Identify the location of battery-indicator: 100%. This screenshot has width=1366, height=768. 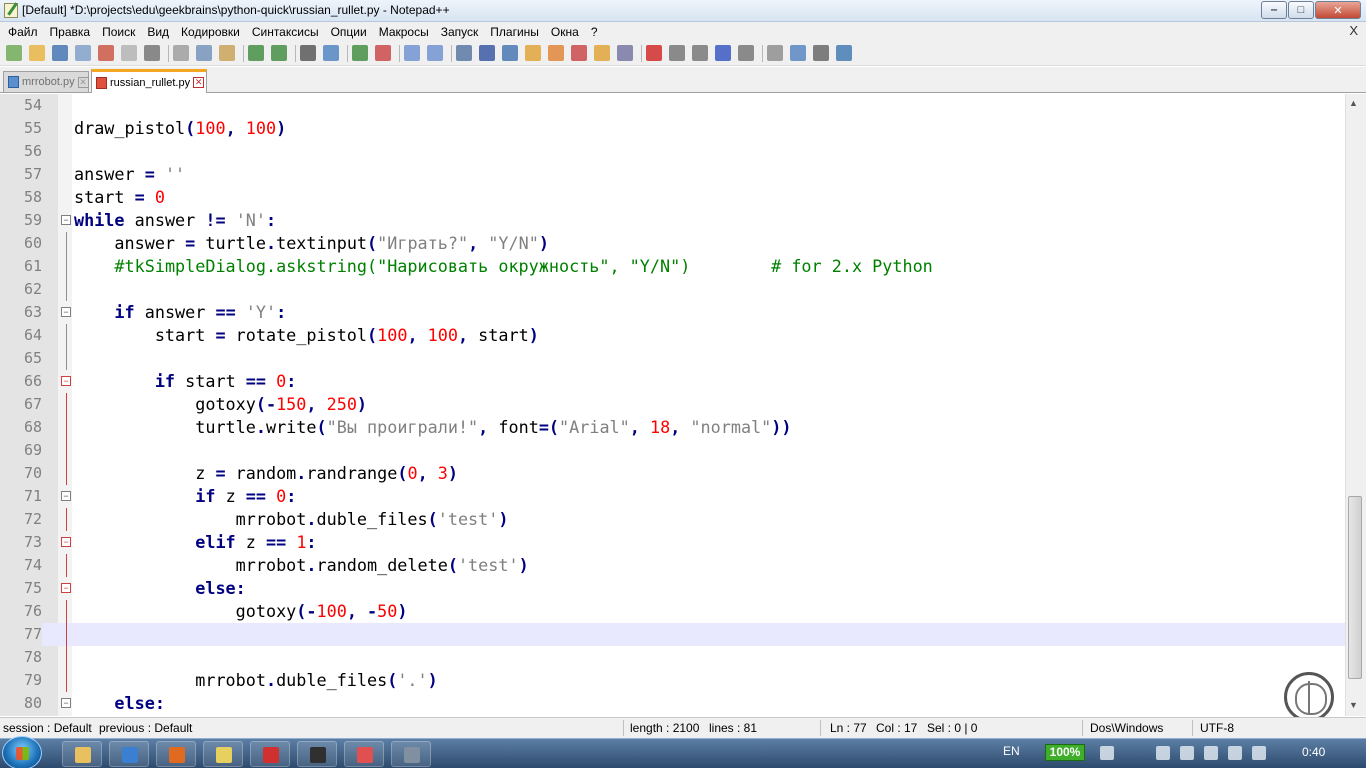
(1065, 752).